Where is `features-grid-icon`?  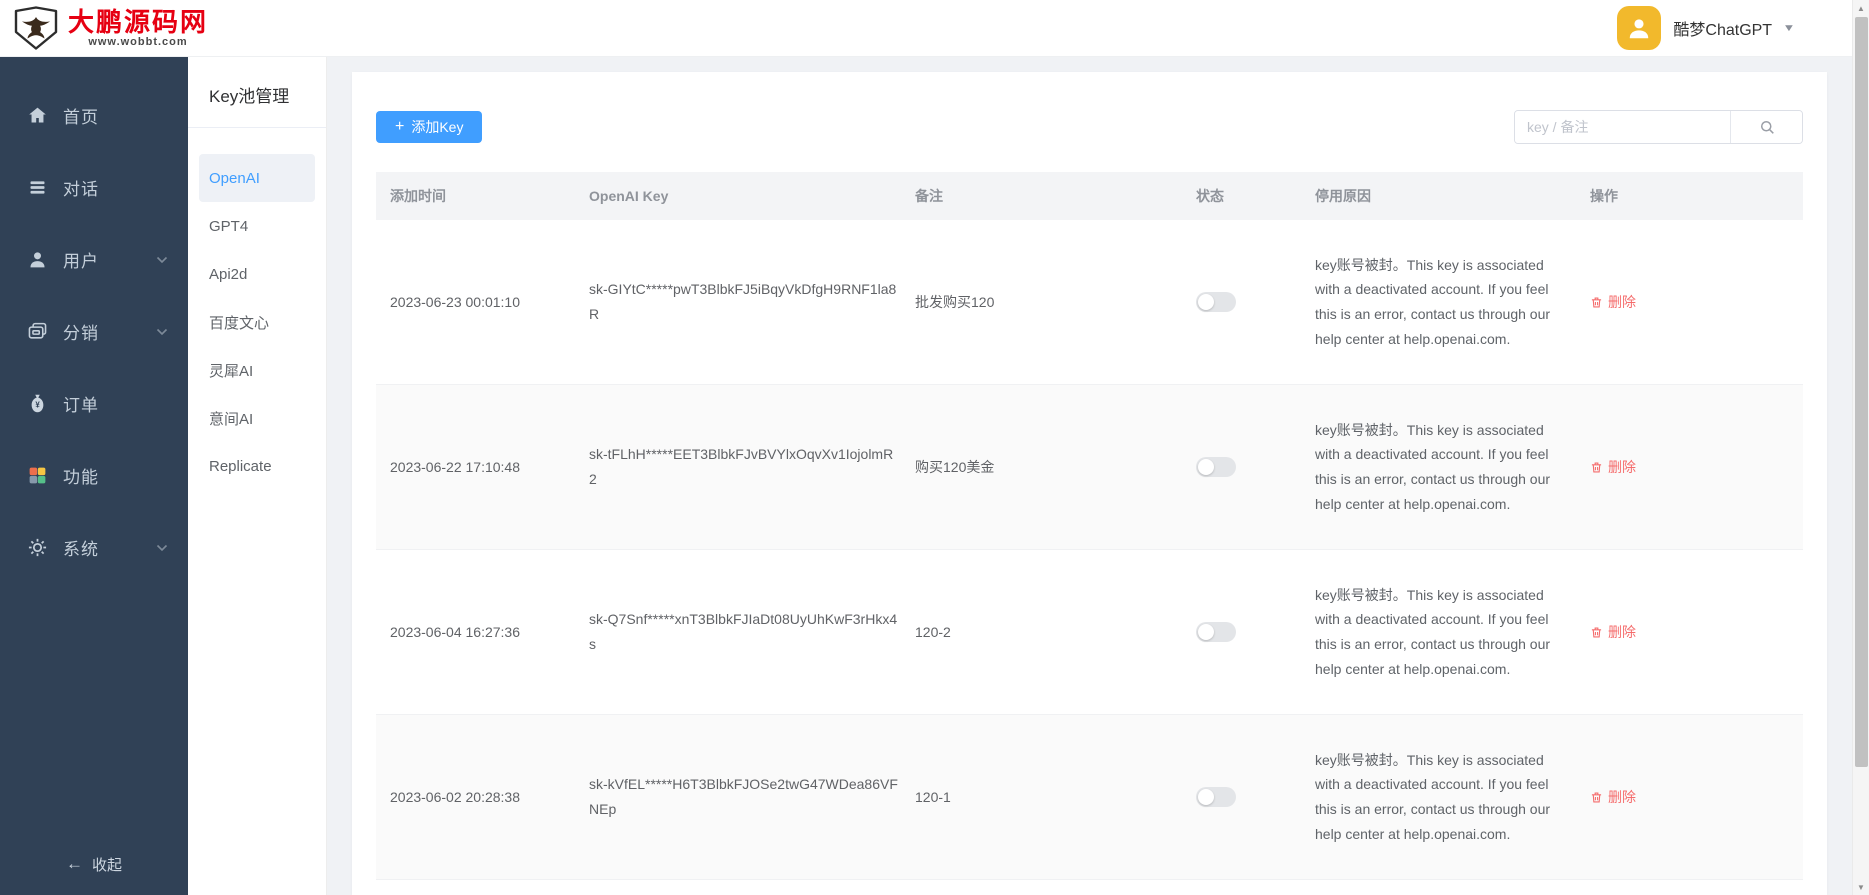 features-grid-icon is located at coordinates (37, 475).